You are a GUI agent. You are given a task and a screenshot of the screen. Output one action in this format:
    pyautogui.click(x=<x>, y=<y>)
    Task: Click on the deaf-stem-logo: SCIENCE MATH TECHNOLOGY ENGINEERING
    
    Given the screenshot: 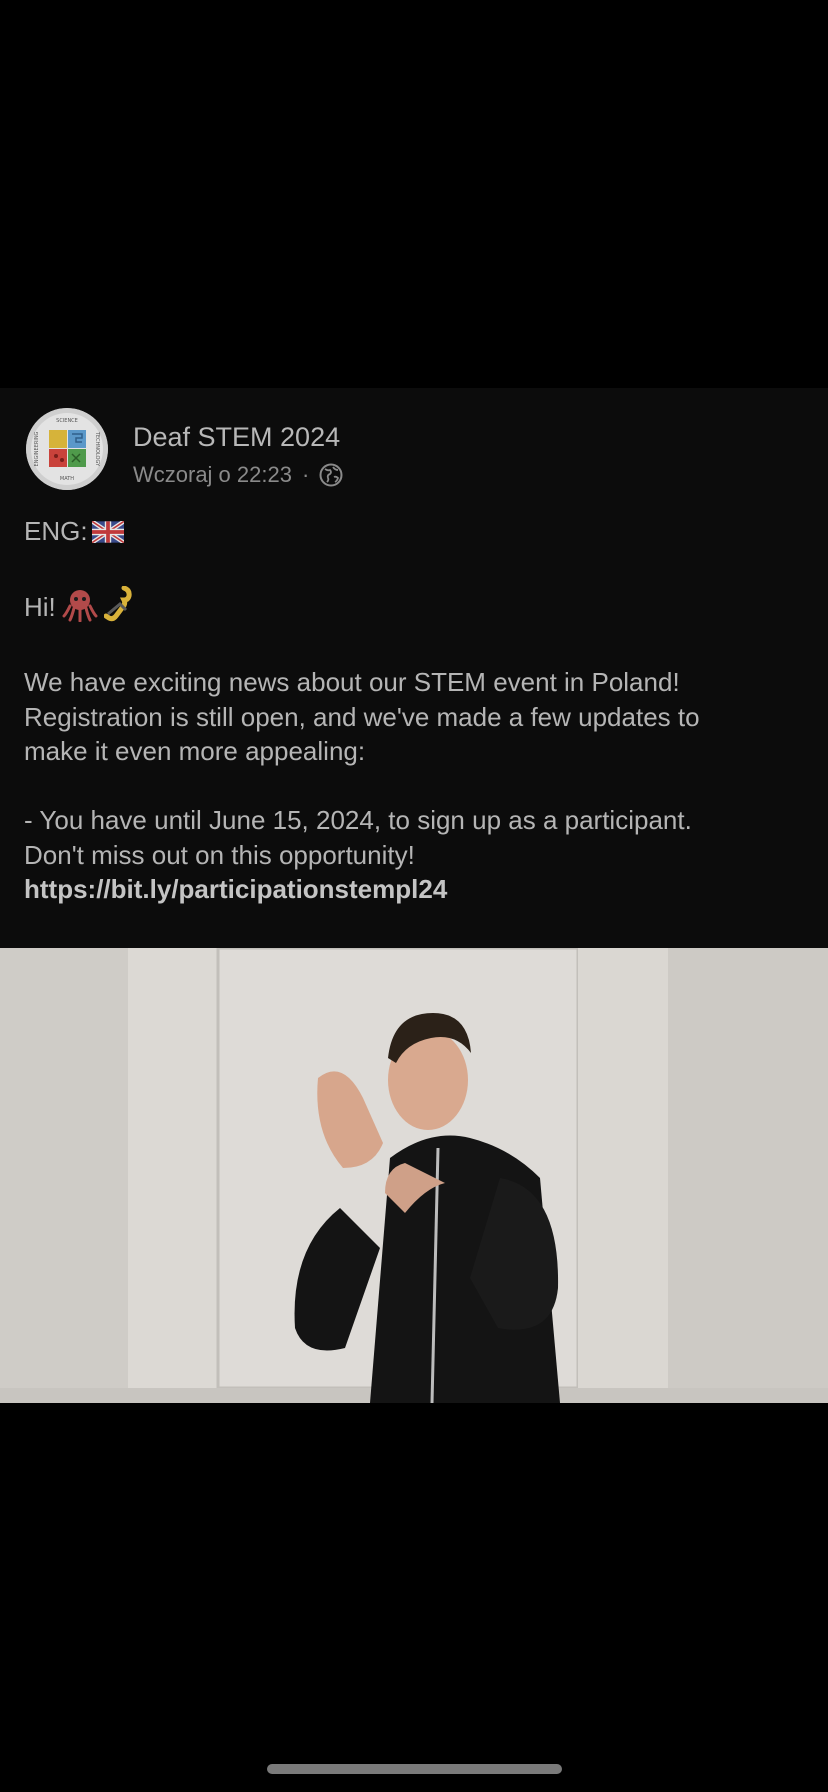 What is the action you would take?
    pyautogui.click(x=67, y=449)
    